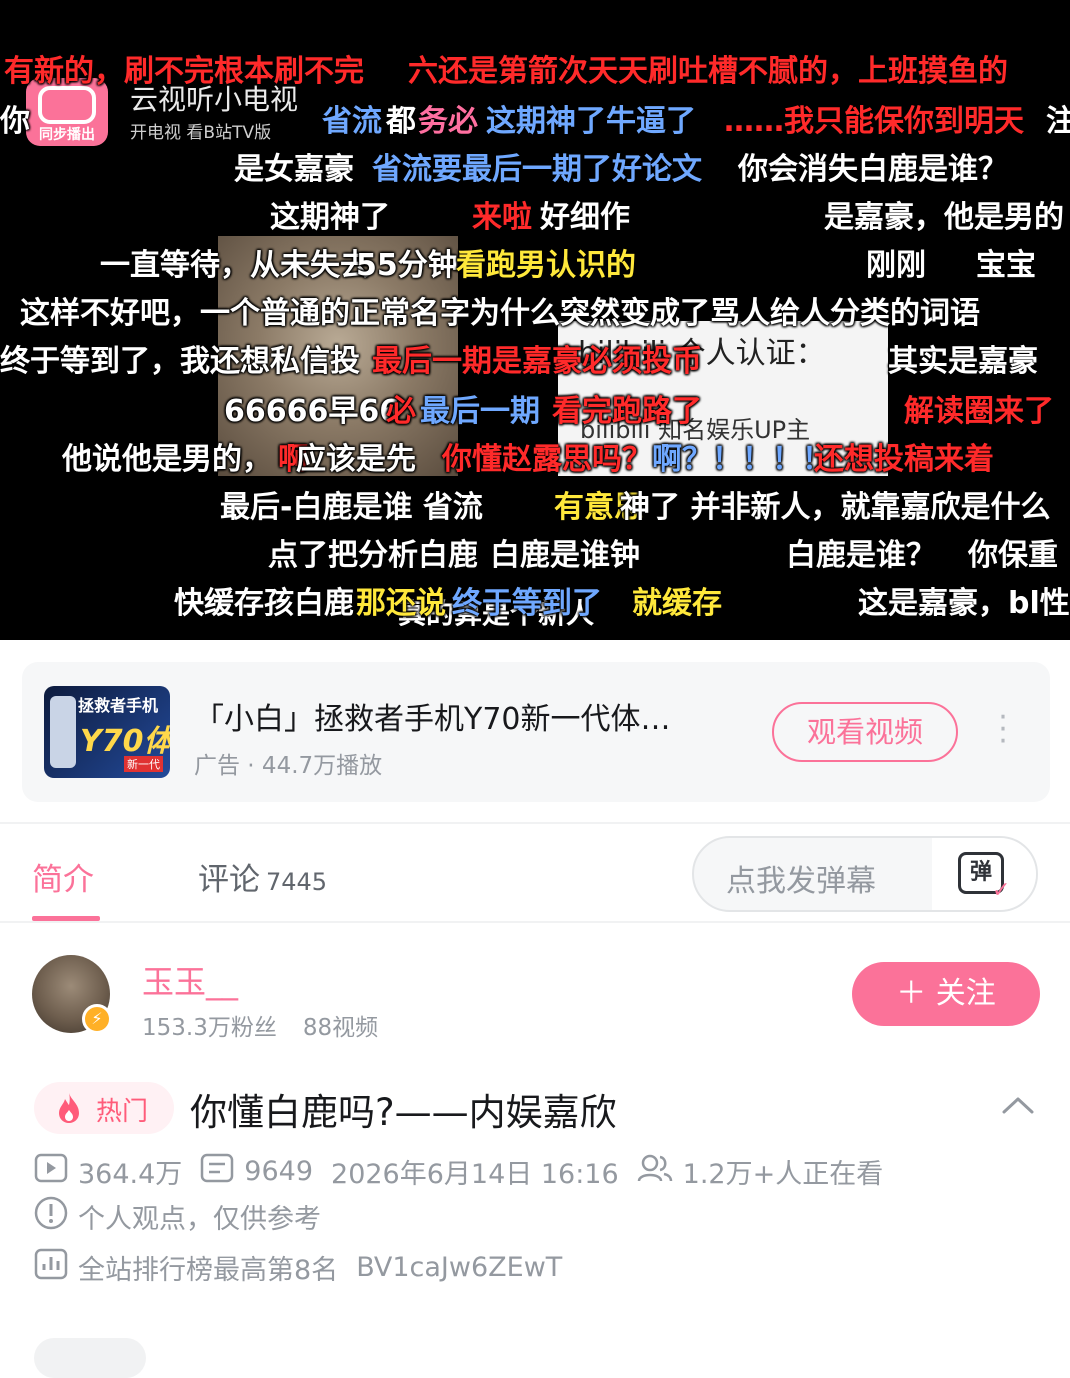 The height and width of the screenshot is (1378, 1070). What do you see at coordinates (896, 265) in the screenshot?
I see `danmaku-comment: 刚刚` at bounding box center [896, 265].